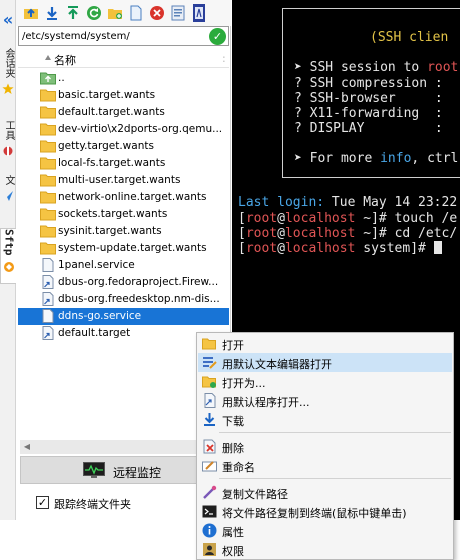  Describe the element at coordinates (387, 248) in the screenshot. I see `prompt-dir: system` at that location.